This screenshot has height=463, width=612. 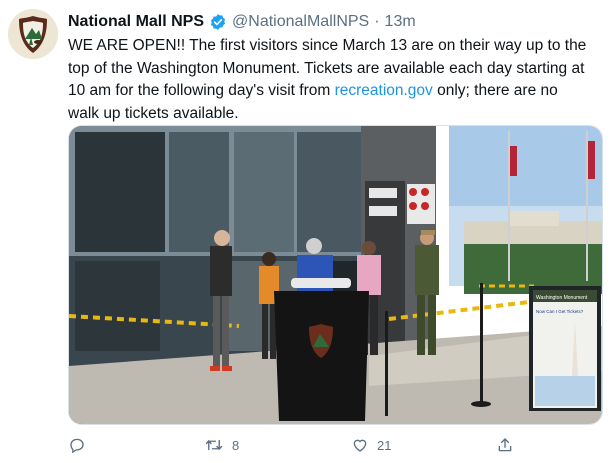 What do you see at coordinates (335, 445) in the screenshot?
I see `tweet-actions: 8 21` at bounding box center [335, 445].